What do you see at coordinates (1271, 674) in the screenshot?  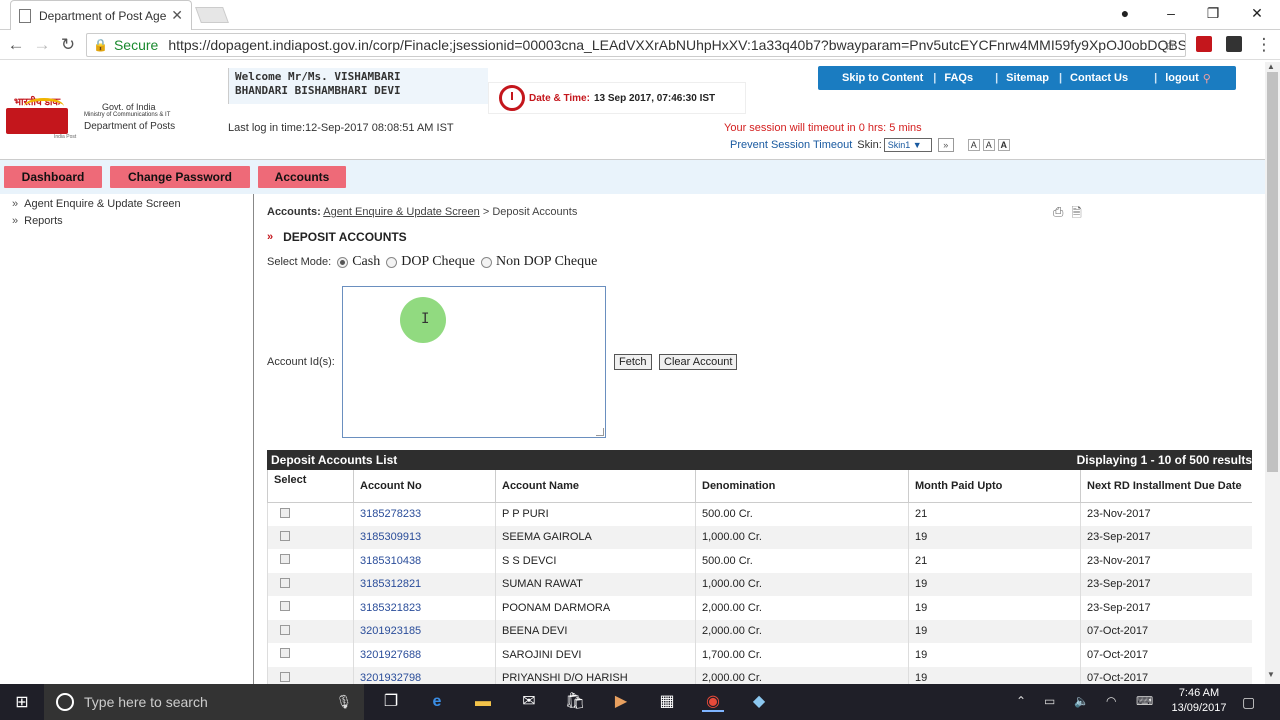 I see `scroll-down-icon: ▼` at bounding box center [1271, 674].